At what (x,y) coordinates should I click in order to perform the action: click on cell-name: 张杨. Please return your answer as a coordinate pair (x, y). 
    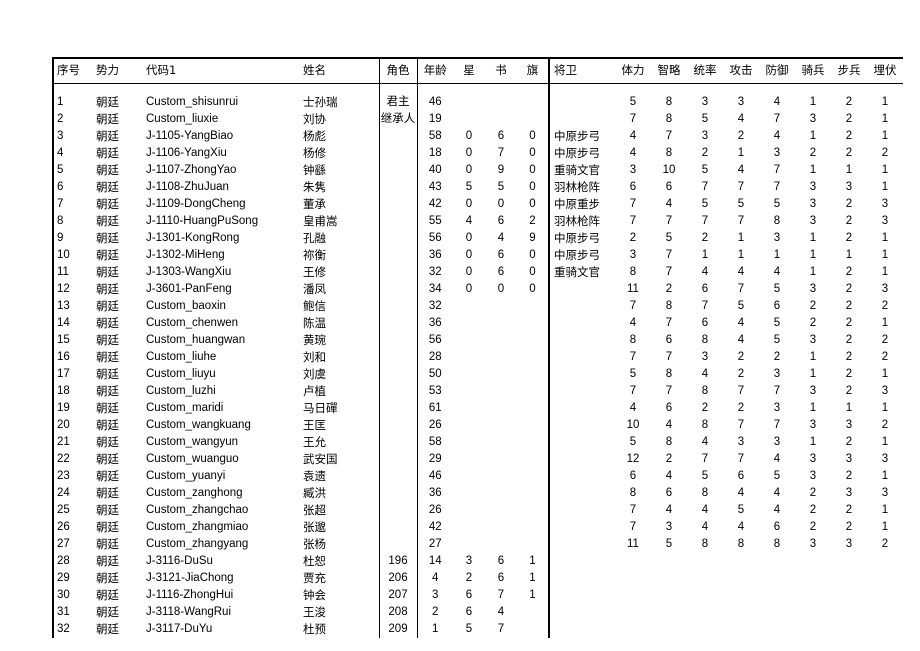
    Looking at the image, I should click on (339, 544).